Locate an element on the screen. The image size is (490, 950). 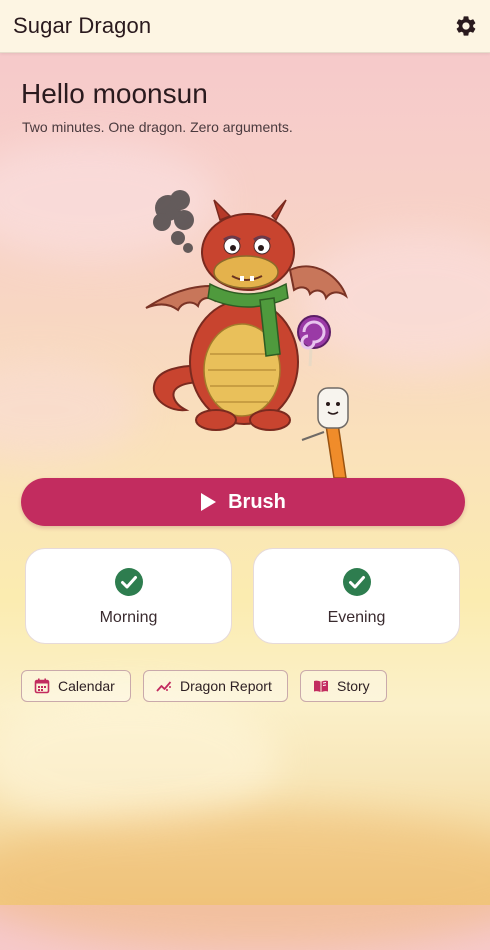
smoke-cloud is located at coordinates (173, 221).